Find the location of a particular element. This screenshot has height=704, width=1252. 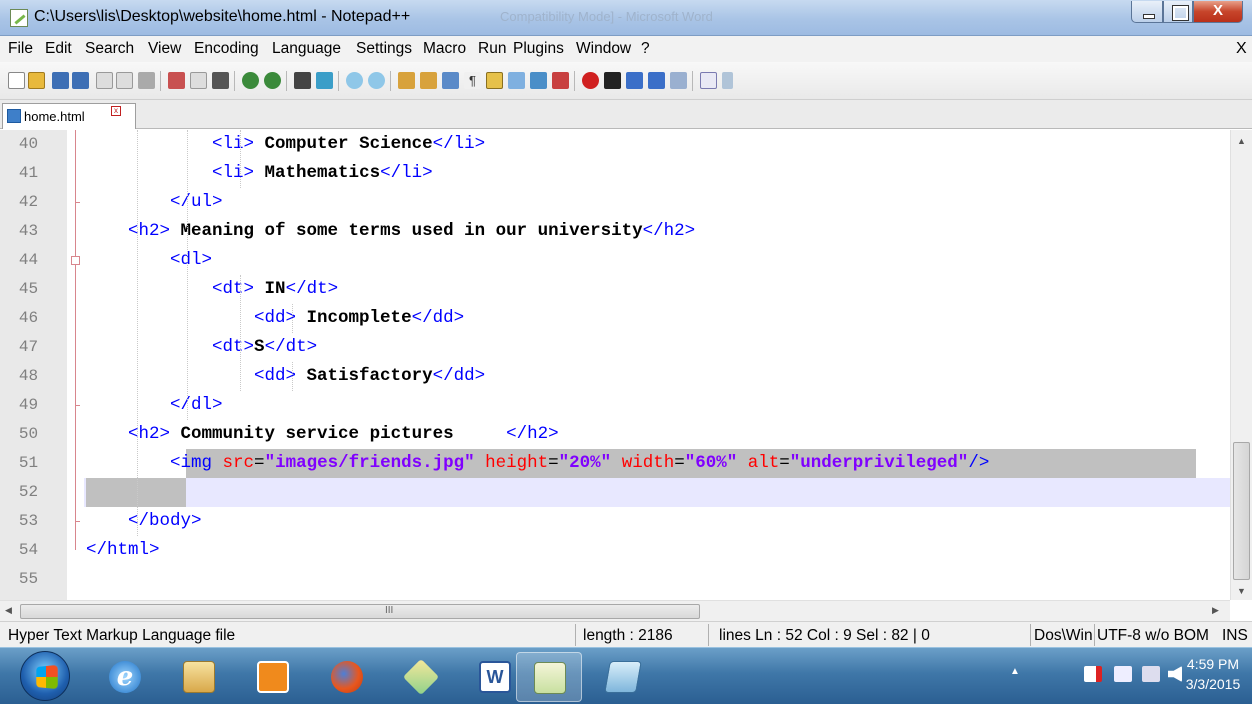

code-line: 52 is located at coordinates (615, 492).